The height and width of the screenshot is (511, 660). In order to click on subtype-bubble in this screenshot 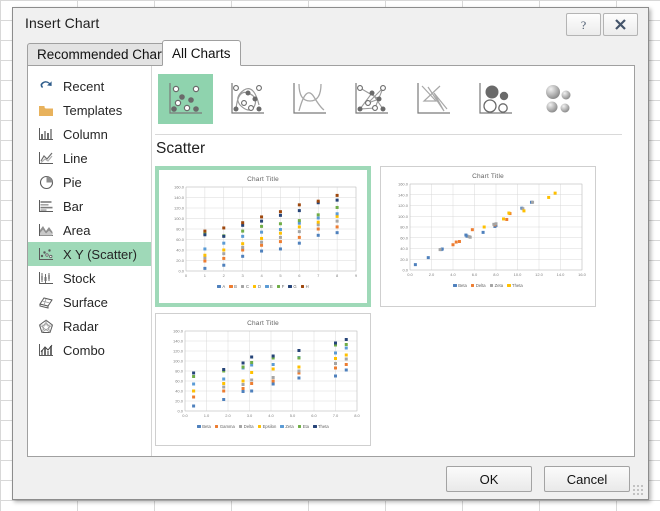, I will do `click(495, 99)`.